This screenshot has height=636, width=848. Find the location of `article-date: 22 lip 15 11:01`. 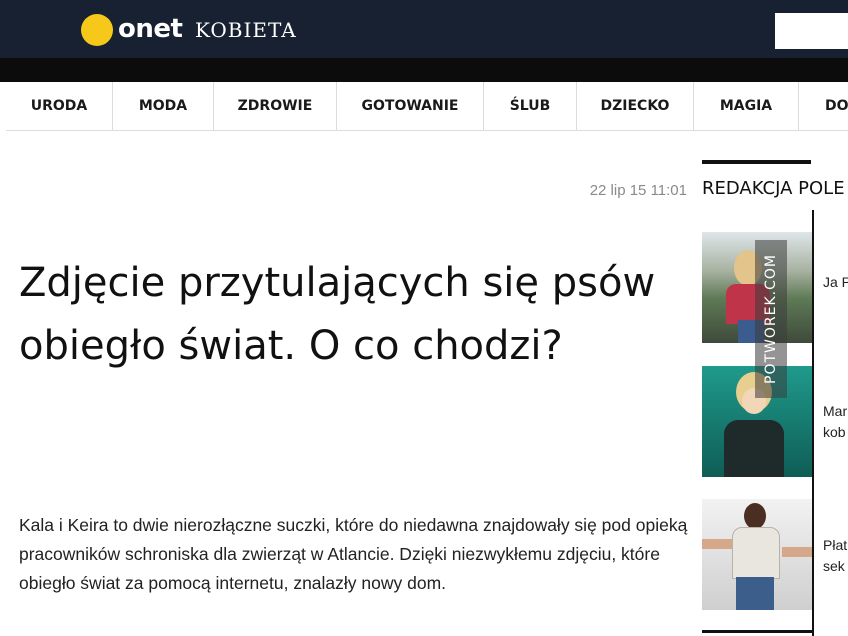

article-date: 22 lip 15 11:01 is located at coordinates (638, 190).